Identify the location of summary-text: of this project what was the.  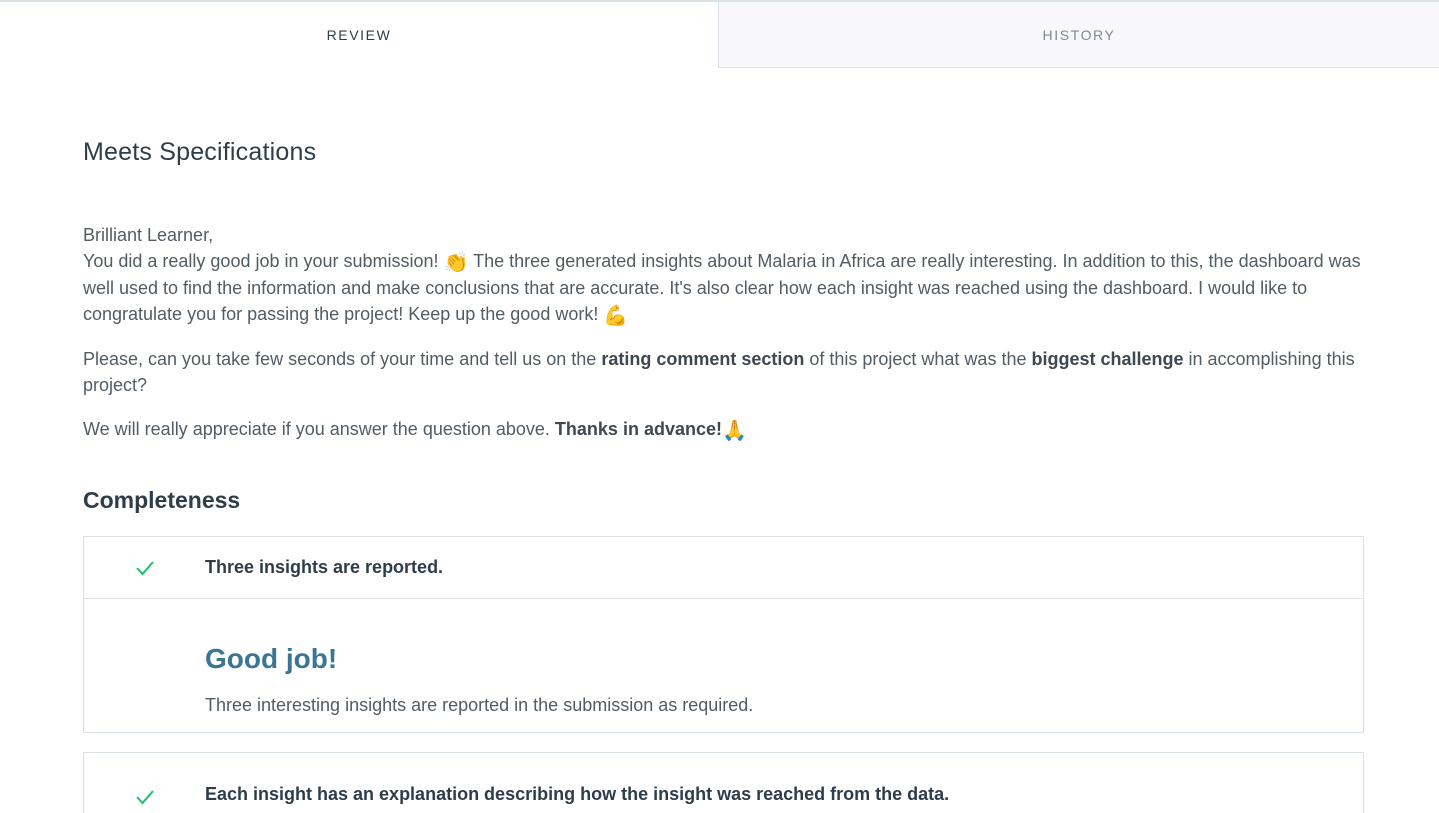
(918, 359).